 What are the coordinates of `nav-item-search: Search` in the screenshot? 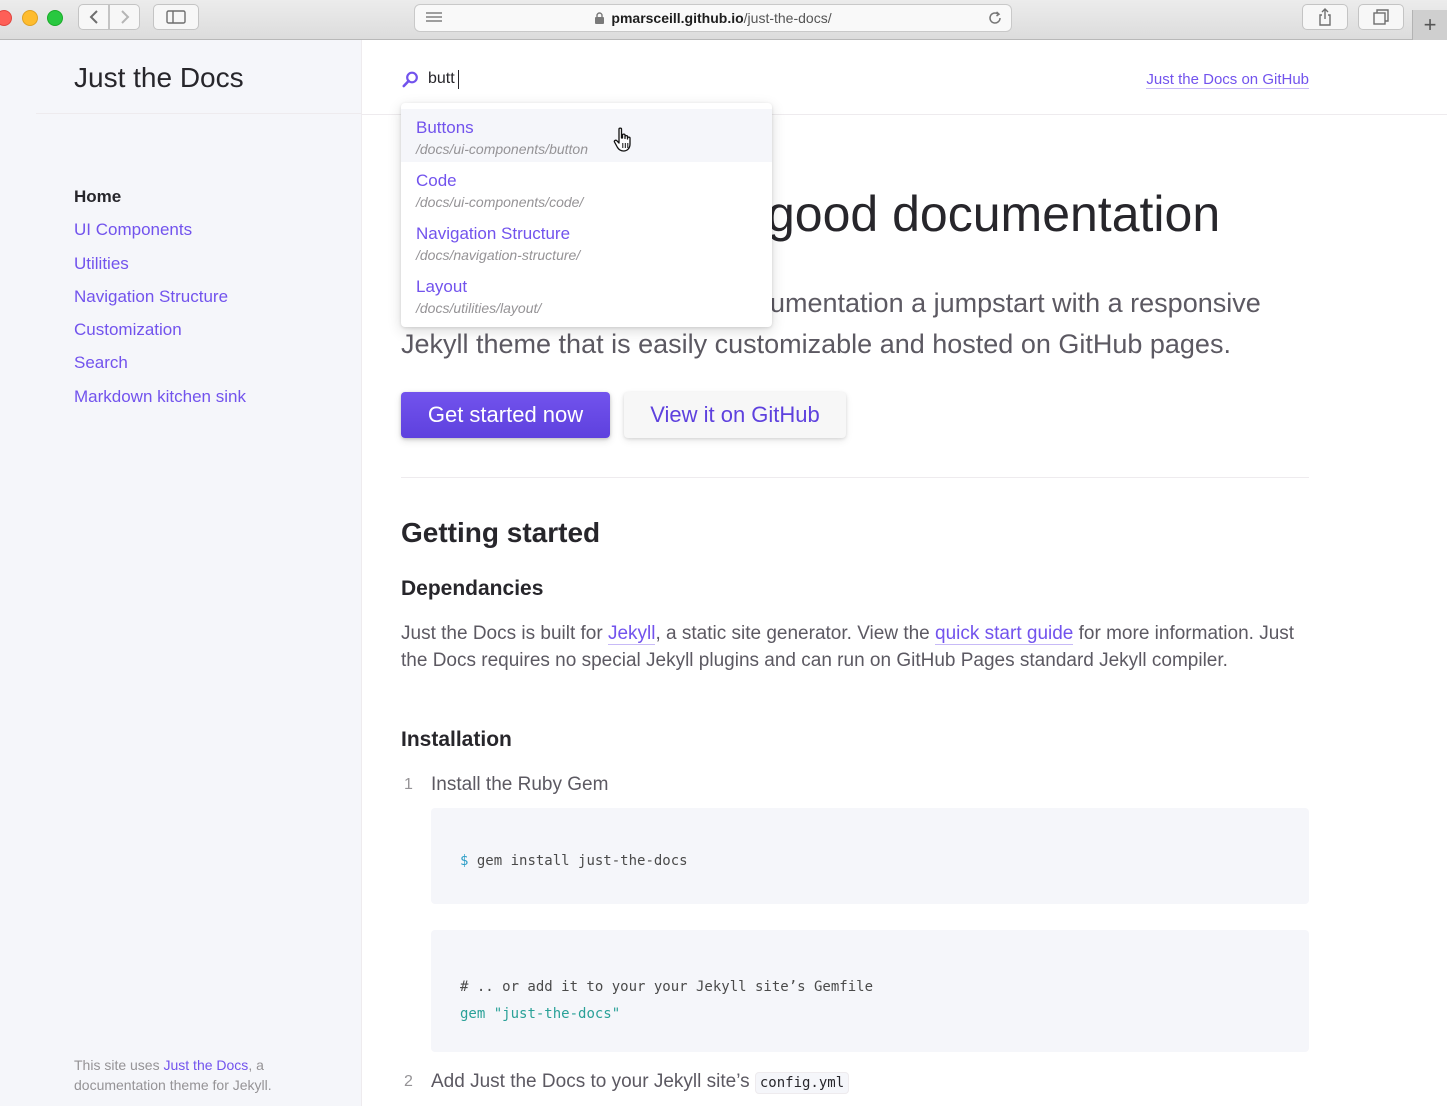 It's located at (160, 362).